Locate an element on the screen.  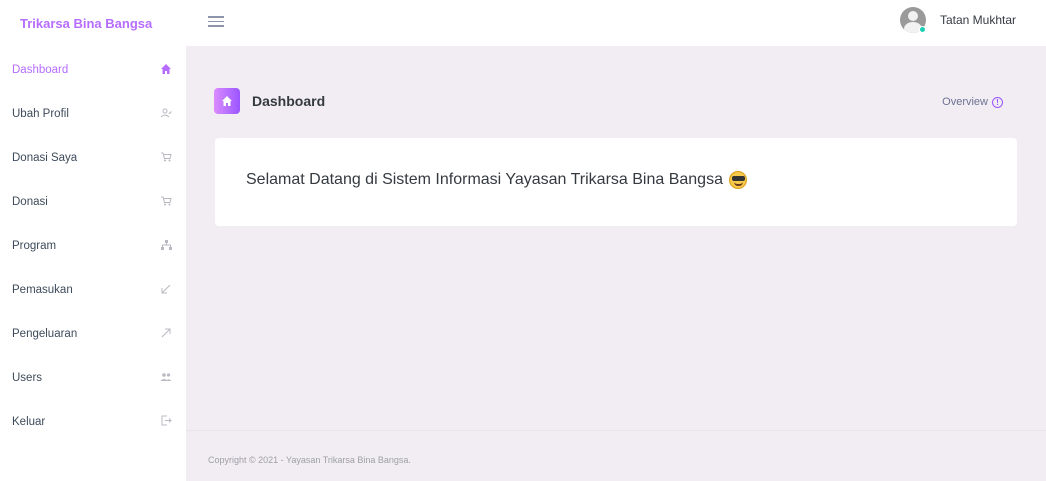
overview-link: Overview ! is located at coordinates (972, 102).